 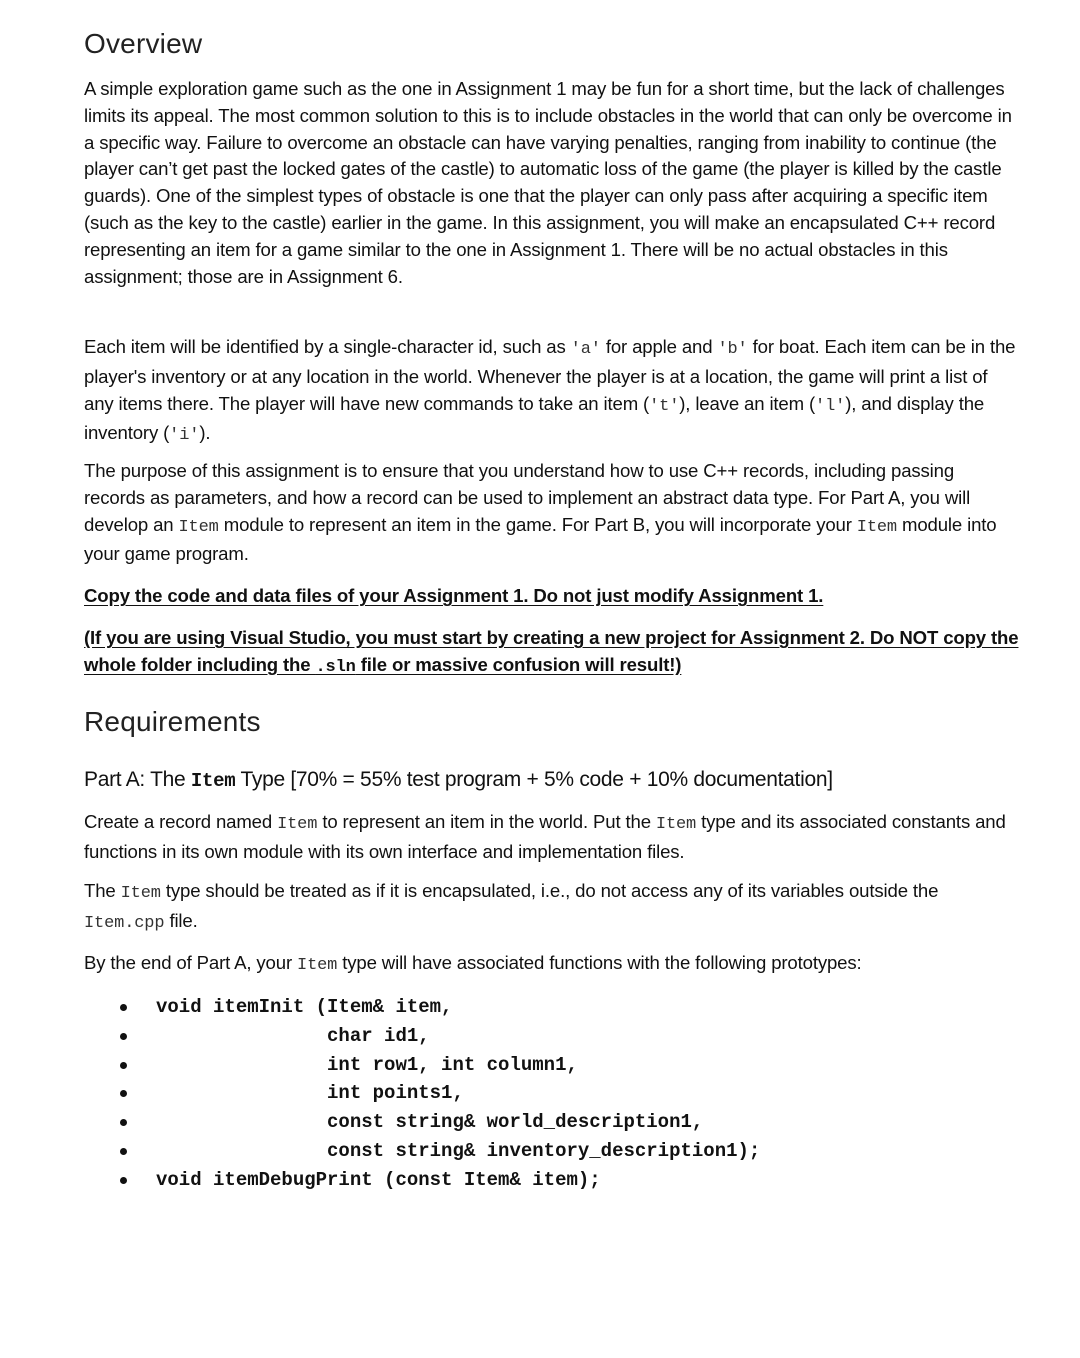 What do you see at coordinates (830, 406) in the screenshot?
I see `code-leave-command: 'l'` at bounding box center [830, 406].